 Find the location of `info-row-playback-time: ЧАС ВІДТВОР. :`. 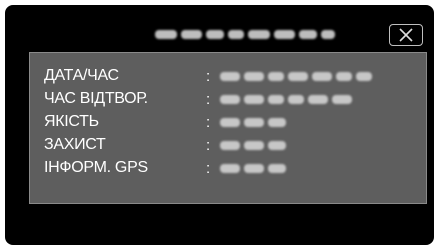

info-row-playback-time: ЧАС ВІДТВОР. : is located at coordinates (198, 99).